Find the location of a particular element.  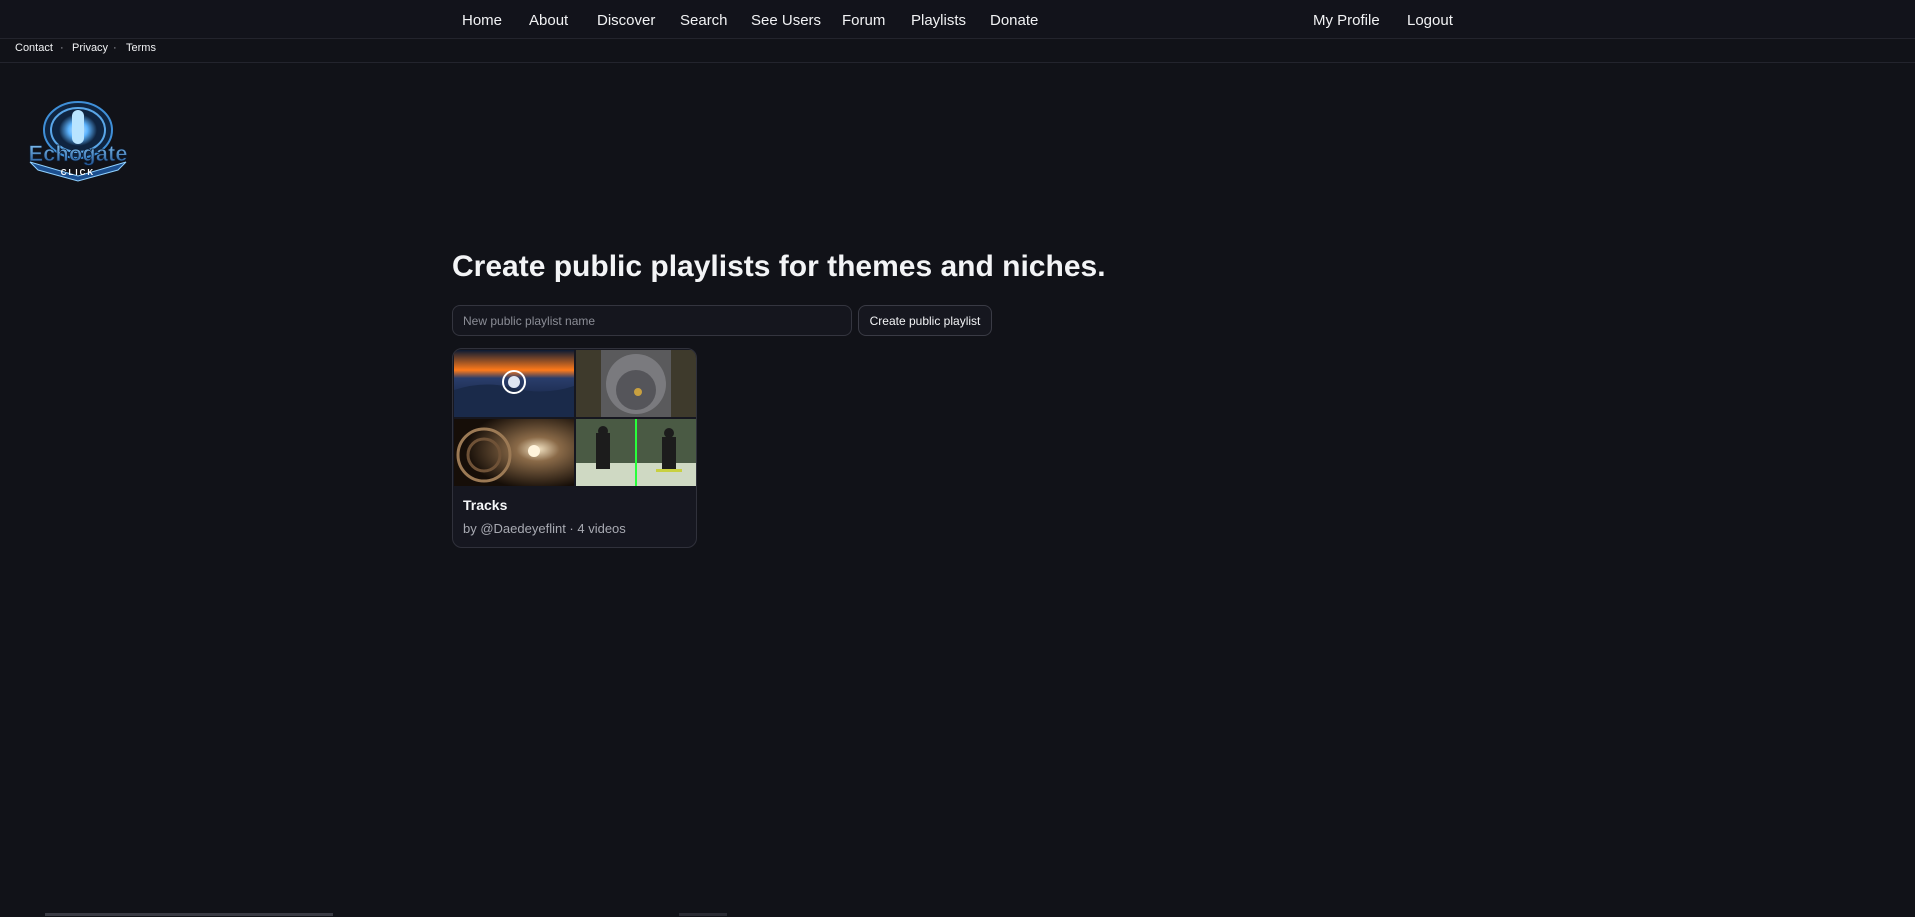

scrollbar-segment is located at coordinates (703, 914).